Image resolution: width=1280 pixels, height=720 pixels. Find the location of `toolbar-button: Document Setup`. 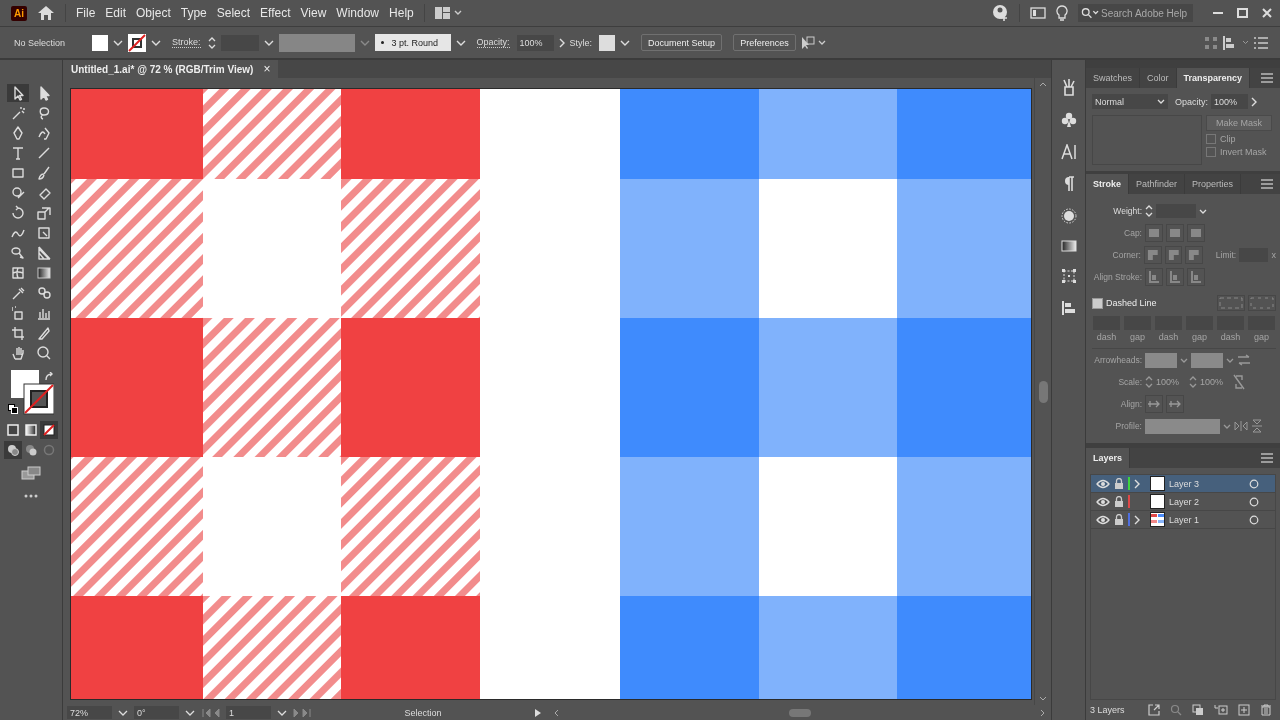

toolbar-button: Document Setup is located at coordinates (682, 42).